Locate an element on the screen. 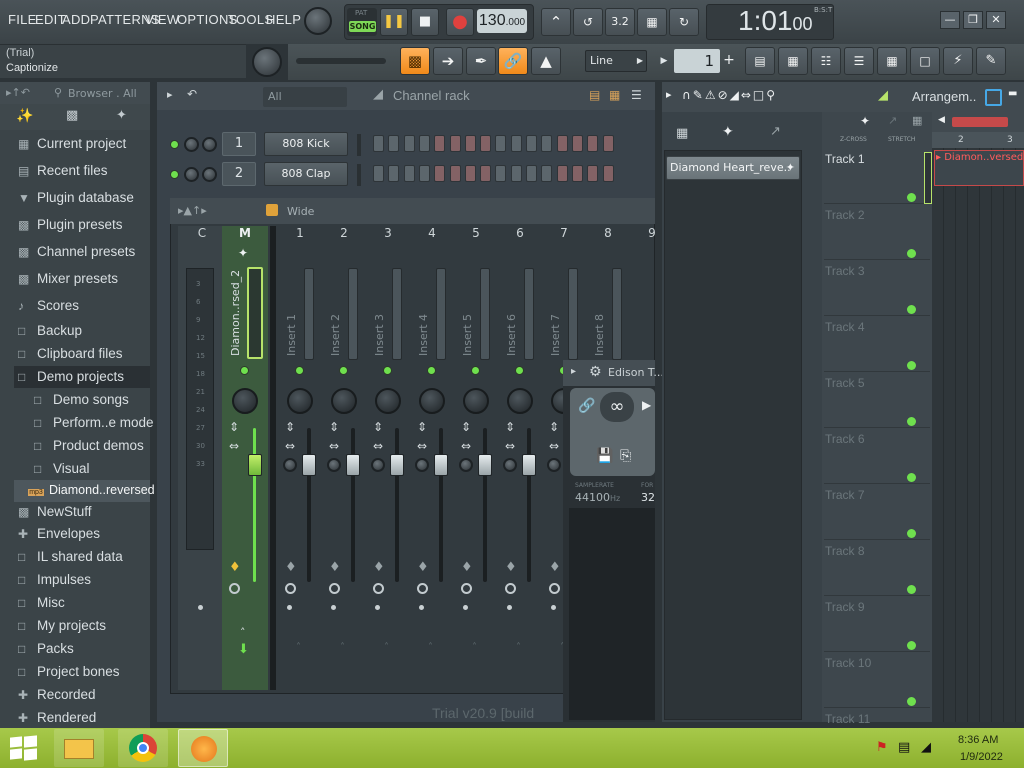 The height and width of the screenshot is (768, 1024). latency-clock-icon is located at coordinates (234, 588).